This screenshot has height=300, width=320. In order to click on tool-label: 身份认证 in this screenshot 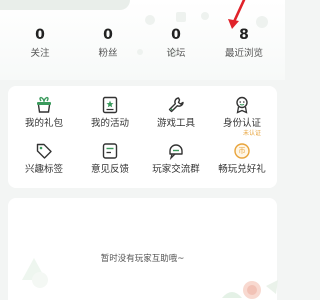, I will do `click(241, 123)`.